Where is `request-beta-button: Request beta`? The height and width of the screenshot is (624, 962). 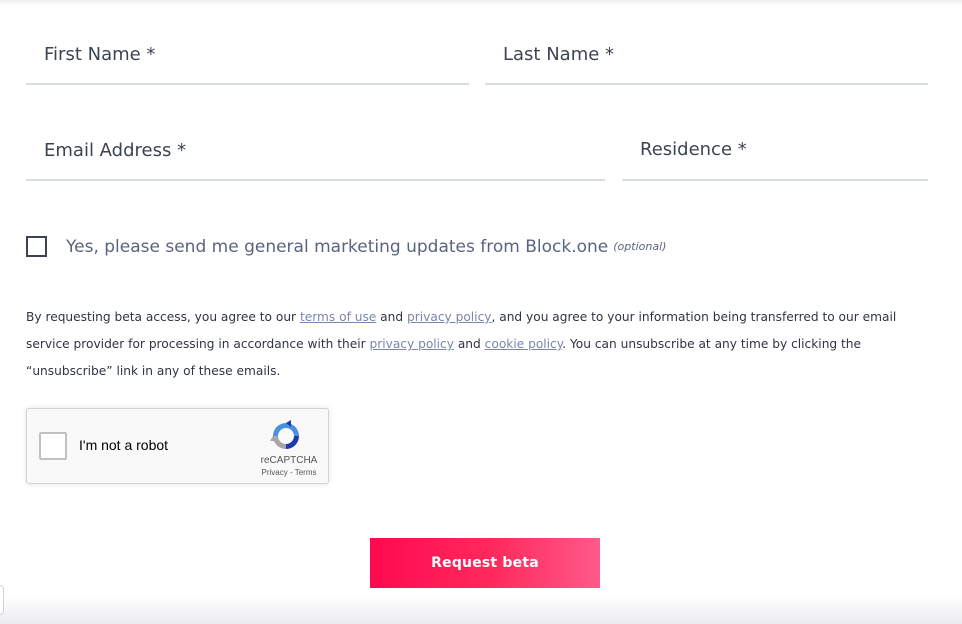 request-beta-button: Request beta is located at coordinates (485, 563).